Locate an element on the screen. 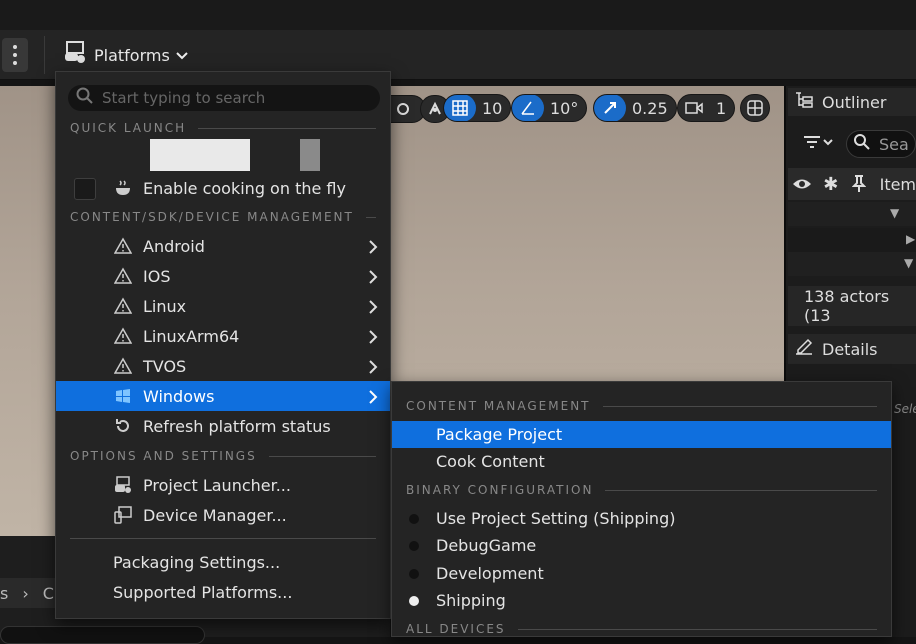 The image size is (916, 644). outliner-search-placeholder: Sea is located at coordinates (894, 144).